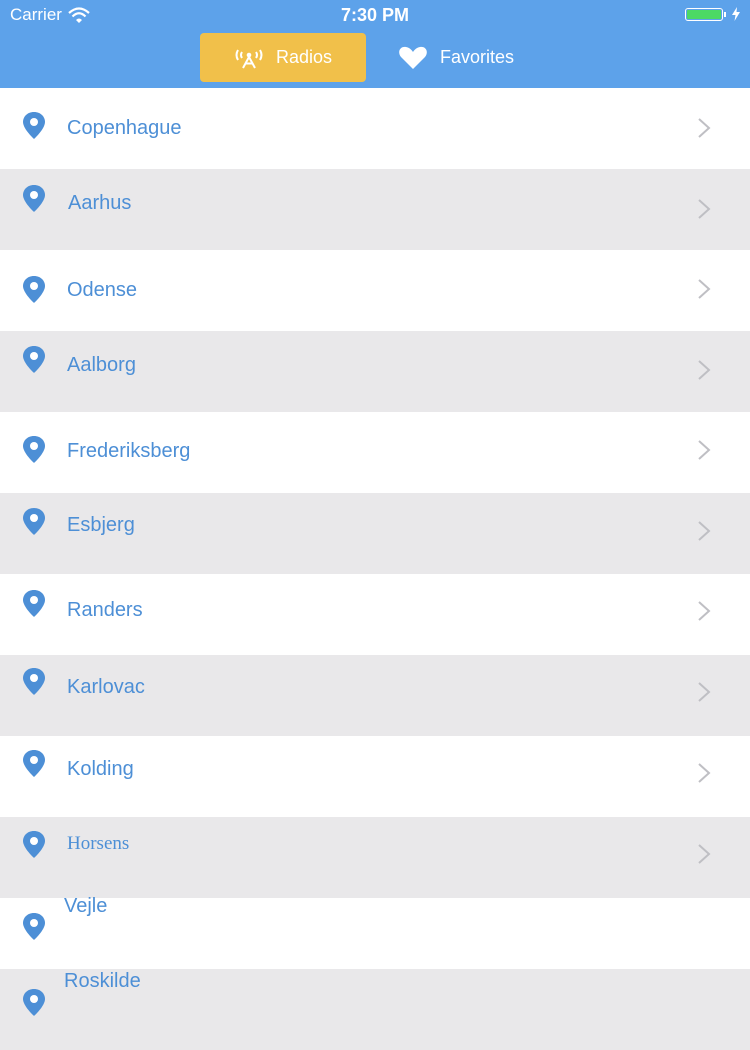 The height and width of the screenshot is (1050, 750). What do you see at coordinates (100, 769) in the screenshot?
I see `city-name: Kolding` at bounding box center [100, 769].